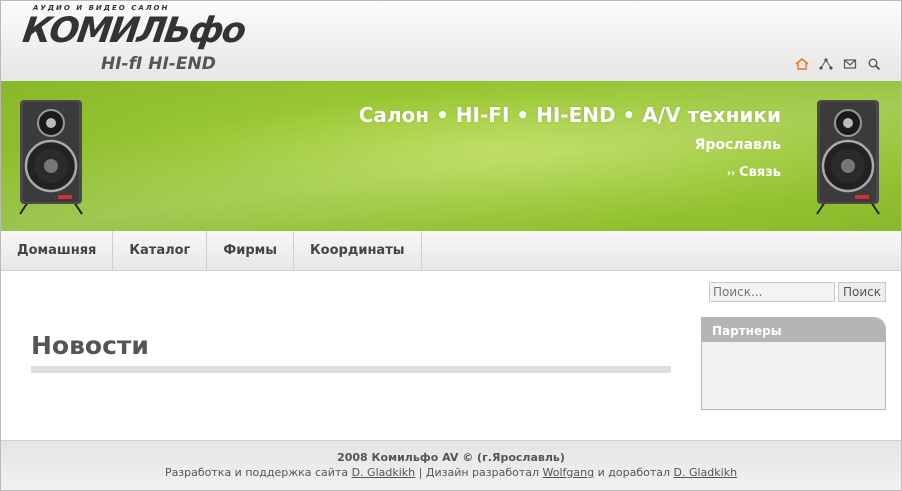 Image resolution: width=902 pixels, height=491 pixels. What do you see at coordinates (51, 157) in the screenshot?
I see `speaker-image-left` at bounding box center [51, 157].